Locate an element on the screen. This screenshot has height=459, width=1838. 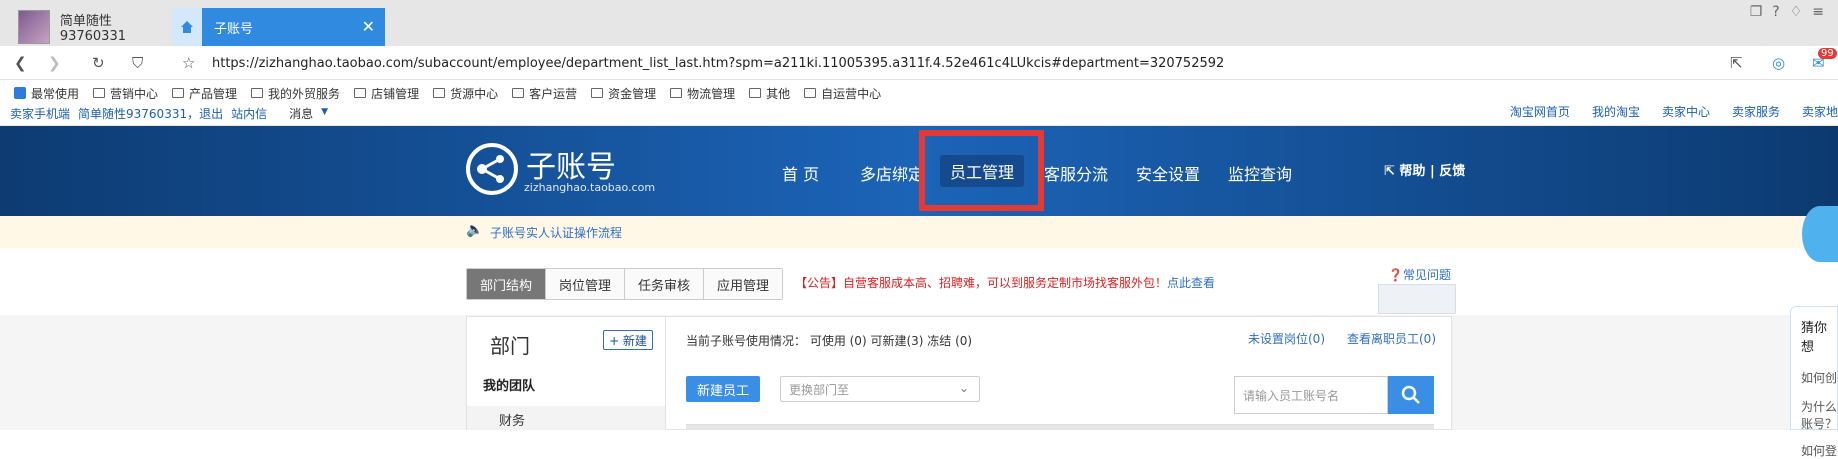
seller-more-link: 卖家地 is located at coordinates (1820, 111).